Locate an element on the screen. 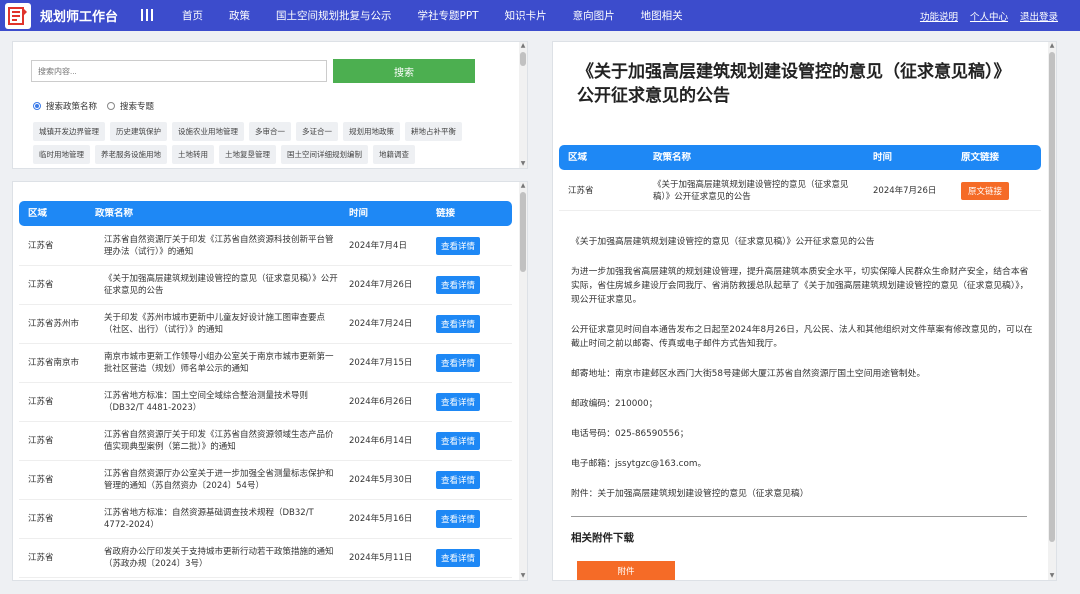 Image resolution: width=1080 pixels, height=594 pixels. tag: 临时用地管理 is located at coordinates (61, 154).